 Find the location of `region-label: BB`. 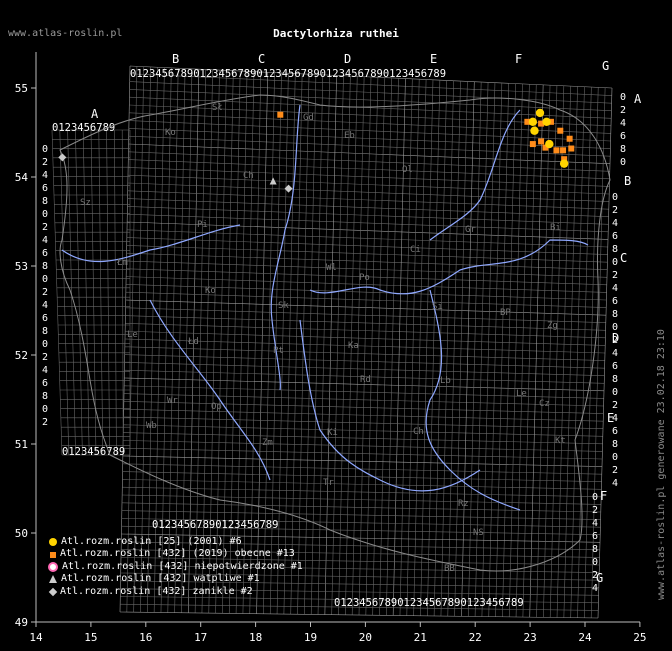

region-label: BB is located at coordinates (449, 569).